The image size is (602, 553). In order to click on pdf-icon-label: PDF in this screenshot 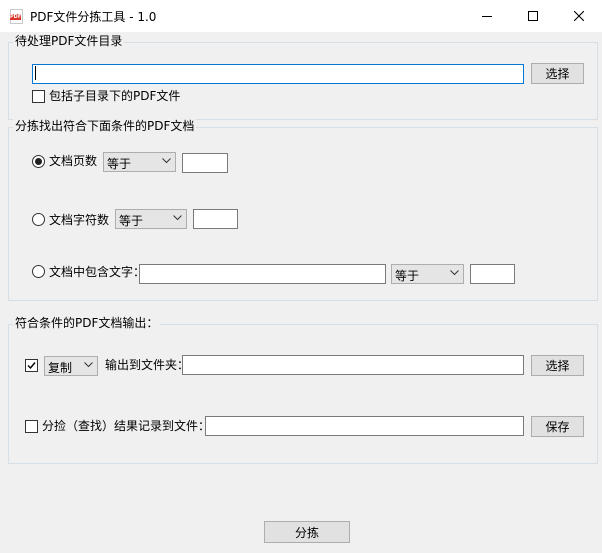, I will do `click(16, 17)`.